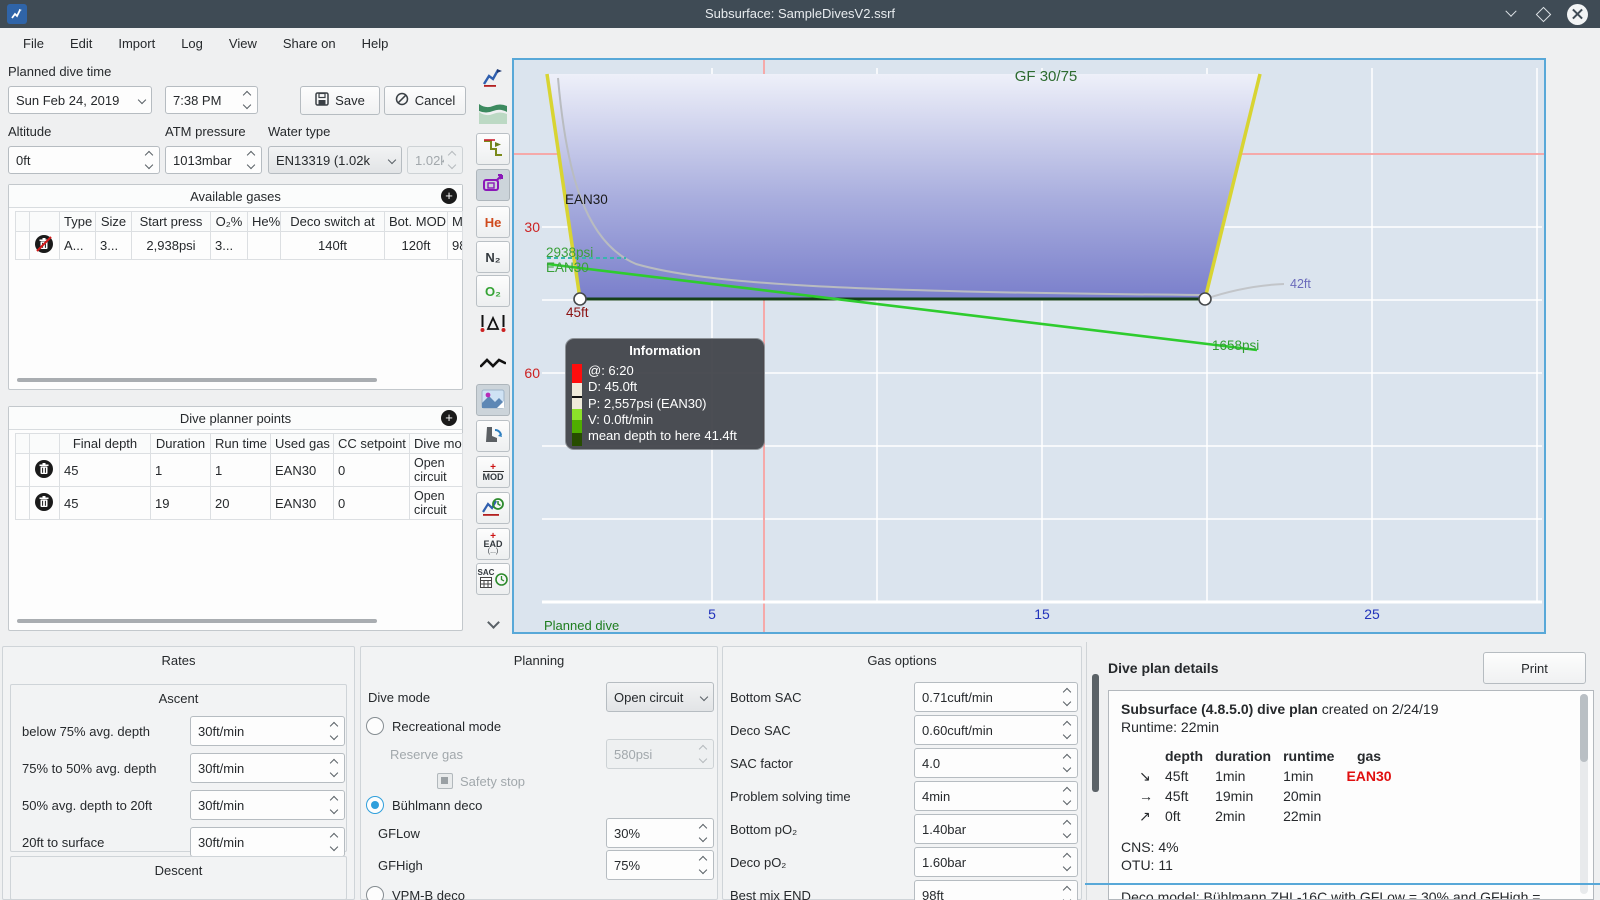 This screenshot has height=900, width=1600. I want to click on gases-col-type: Type, so click(77, 221).